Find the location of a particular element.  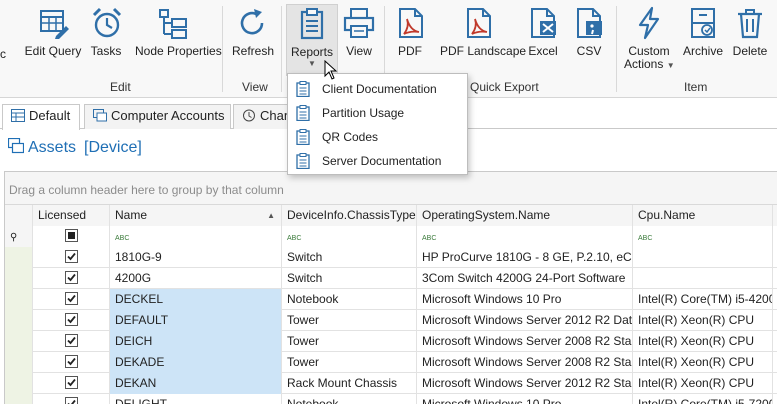

cpu-column-header: Cpu.Name is located at coordinates (703, 215).